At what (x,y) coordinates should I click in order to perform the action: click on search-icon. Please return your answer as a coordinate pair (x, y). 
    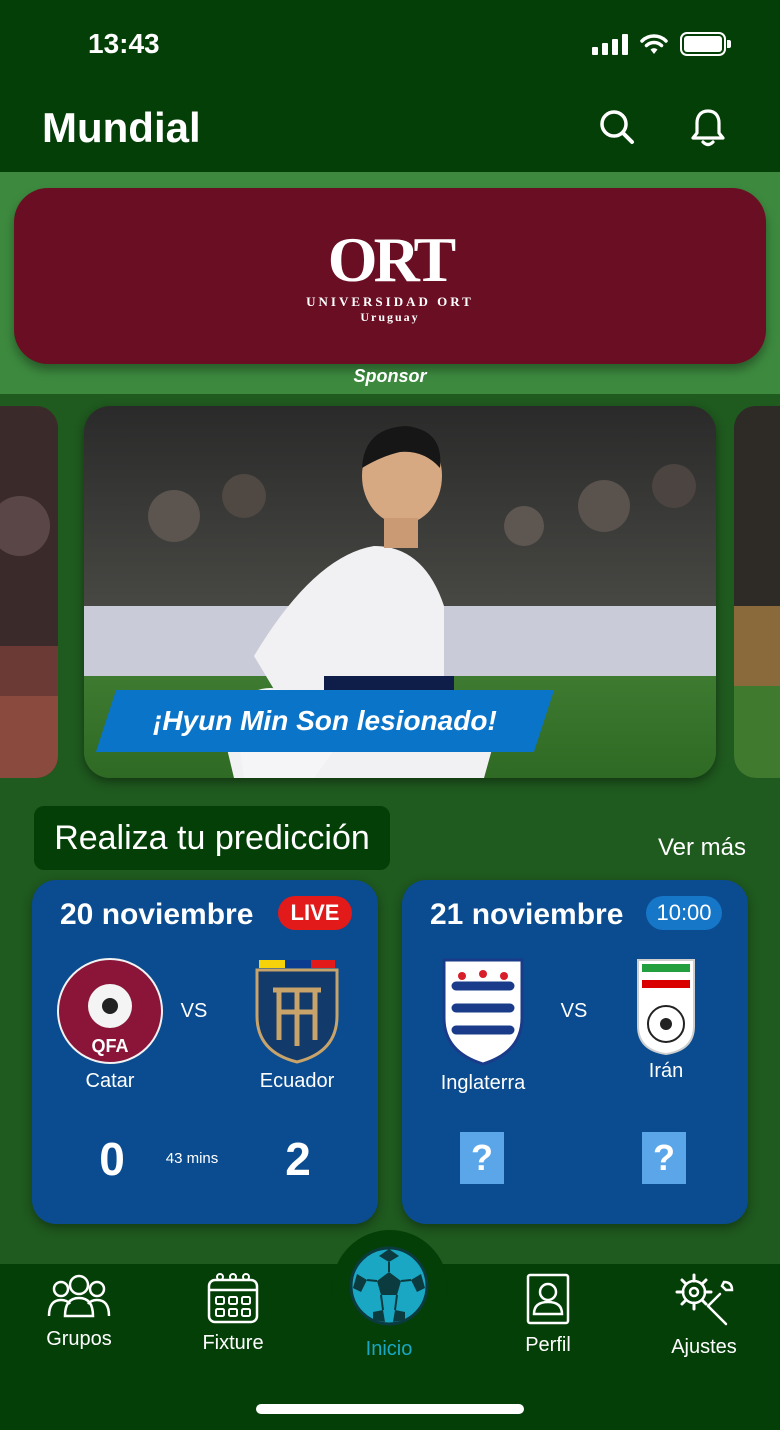
    Looking at the image, I should click on (617, 127).